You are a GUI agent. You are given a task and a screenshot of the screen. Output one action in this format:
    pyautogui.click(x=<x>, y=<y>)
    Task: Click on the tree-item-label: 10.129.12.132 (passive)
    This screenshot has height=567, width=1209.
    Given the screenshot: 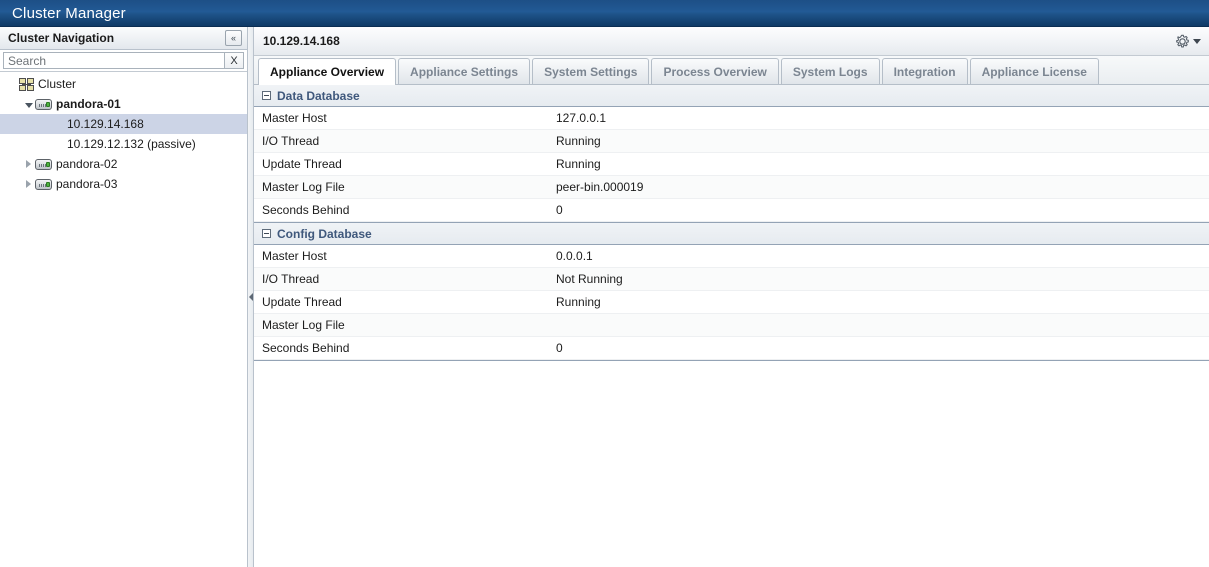 What is the action you would take?
    pyautogui.click(x=131, y=144)
    